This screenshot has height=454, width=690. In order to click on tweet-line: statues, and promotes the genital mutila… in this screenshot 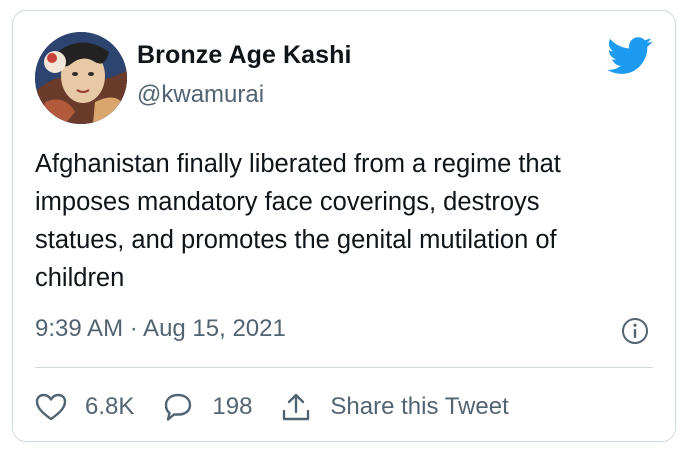, I will do `click(296, 240)`.